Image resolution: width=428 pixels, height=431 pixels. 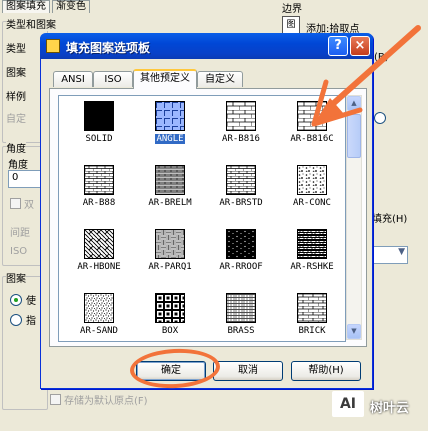 What do you see at coordinates (106, 401) in the screenshot?
I see `bg-store-default-label: 存储为默认原点(F)` at bounding box center [106, 401].